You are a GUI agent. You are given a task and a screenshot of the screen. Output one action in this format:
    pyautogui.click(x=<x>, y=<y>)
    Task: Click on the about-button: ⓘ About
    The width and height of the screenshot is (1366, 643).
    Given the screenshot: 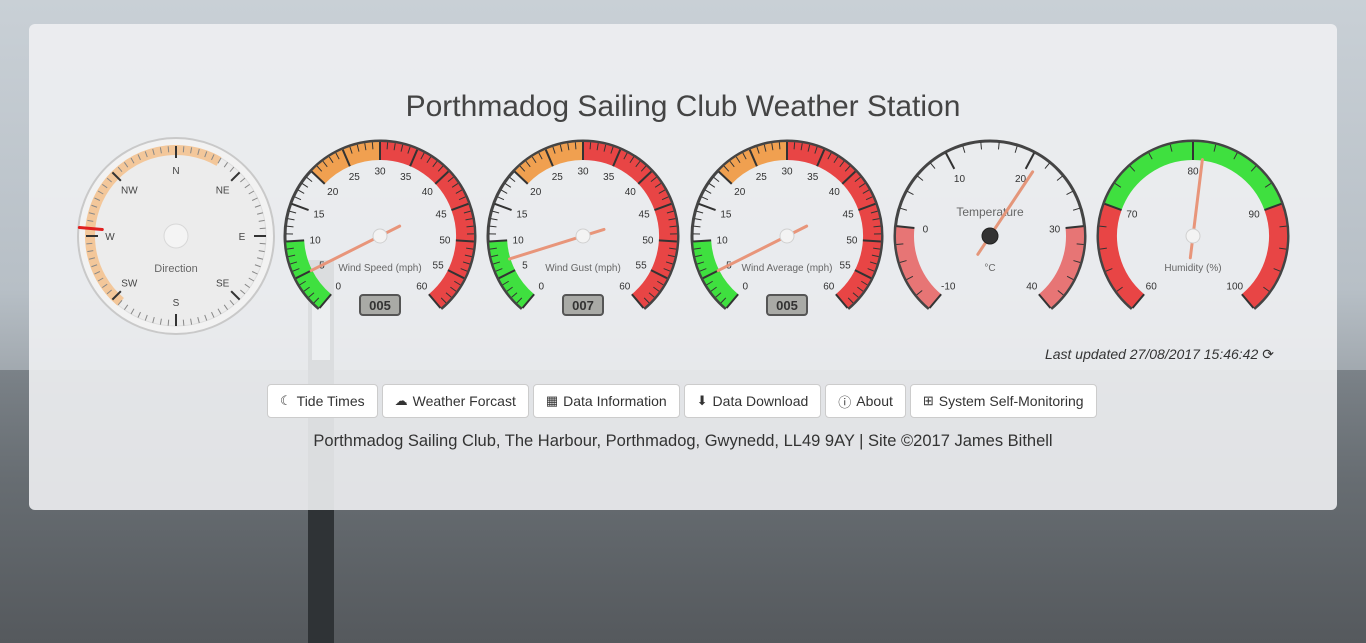 What is the action you would take?
    pyautogui.click(x=865, y=401)
    